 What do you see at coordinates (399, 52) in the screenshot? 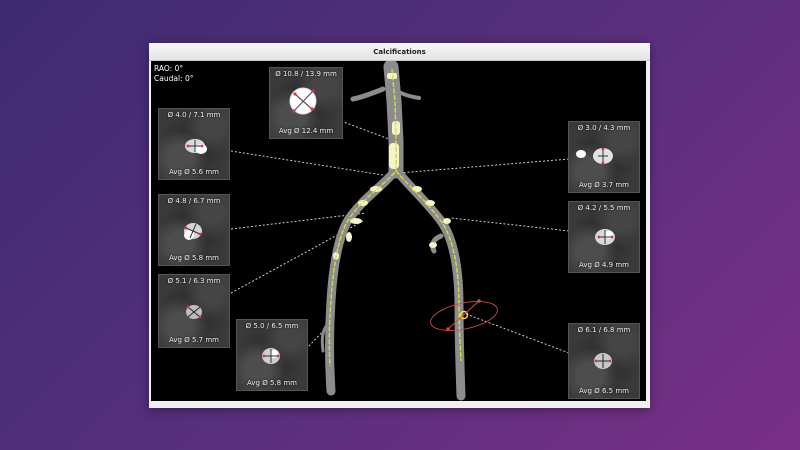
I see `window-title: Calcifications` at bounding box center [399, 52].